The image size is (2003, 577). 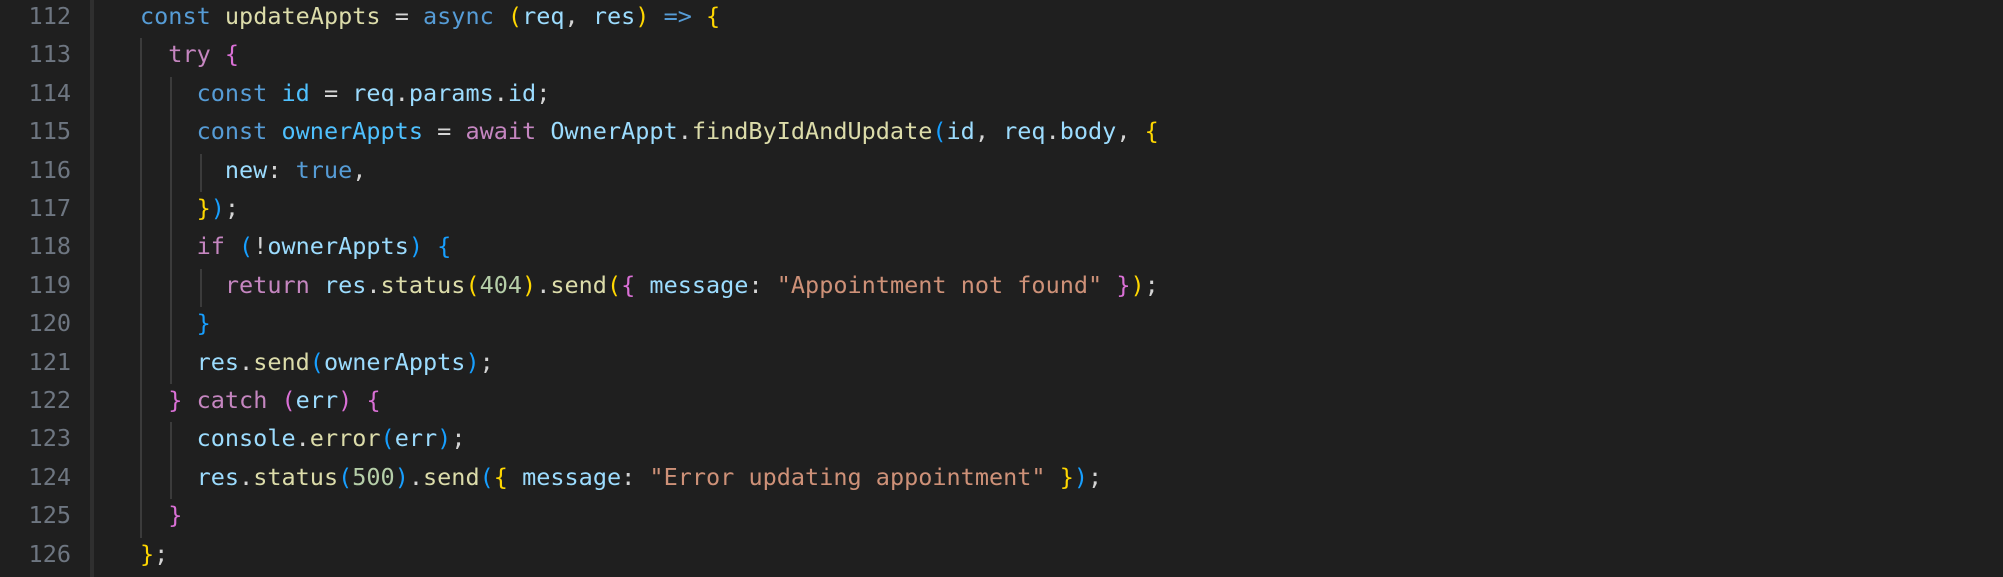 I want to click on code-token: message, so click(x=572, y=476).